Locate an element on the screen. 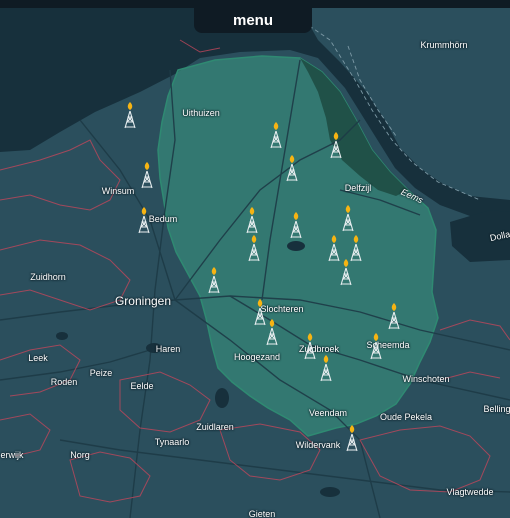 The width and height of the screenshot is (510, 518). menu-button: menu is located at coordinates (253, 20).